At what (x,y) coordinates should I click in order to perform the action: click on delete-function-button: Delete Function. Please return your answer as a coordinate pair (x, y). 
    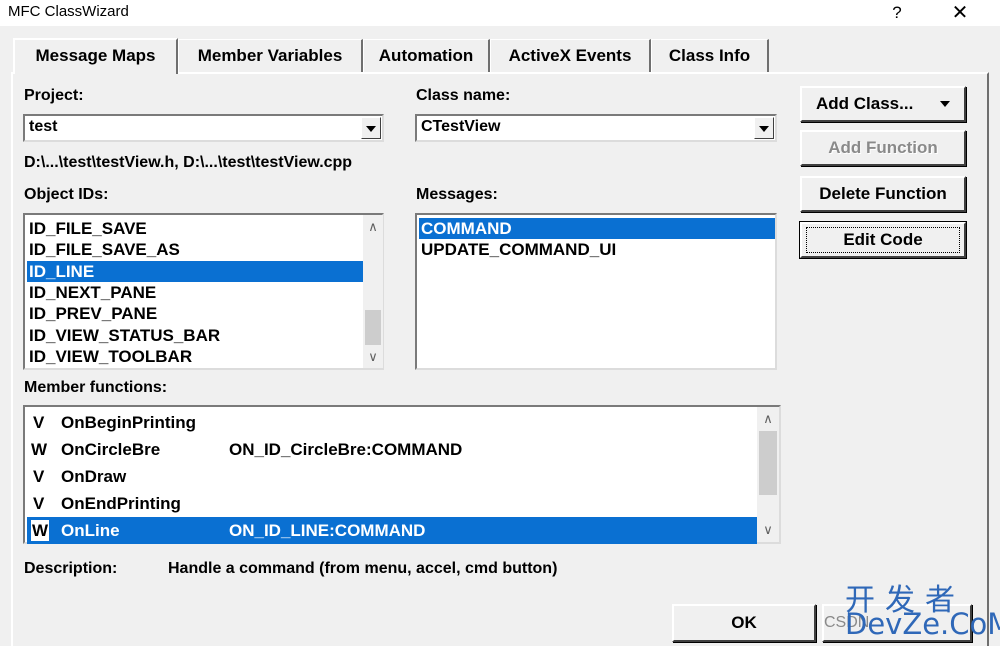
    Looking at the image, I should click on (883, 194).